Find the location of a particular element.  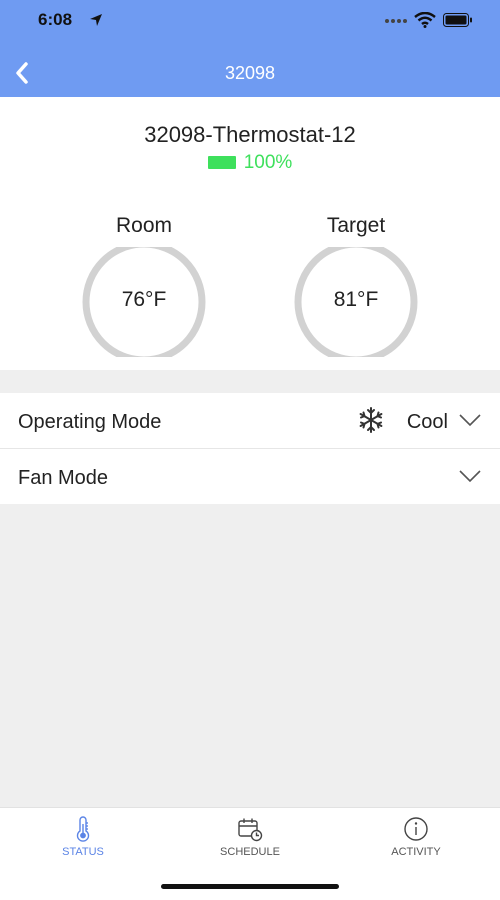

room-temperature: 76°F is located at coordinates (144, 299).